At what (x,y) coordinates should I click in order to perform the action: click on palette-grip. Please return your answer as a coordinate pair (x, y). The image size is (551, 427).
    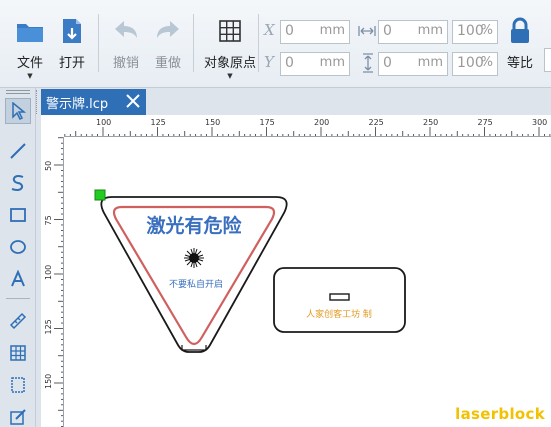
    Looking at the image, I should click on (18, 92).